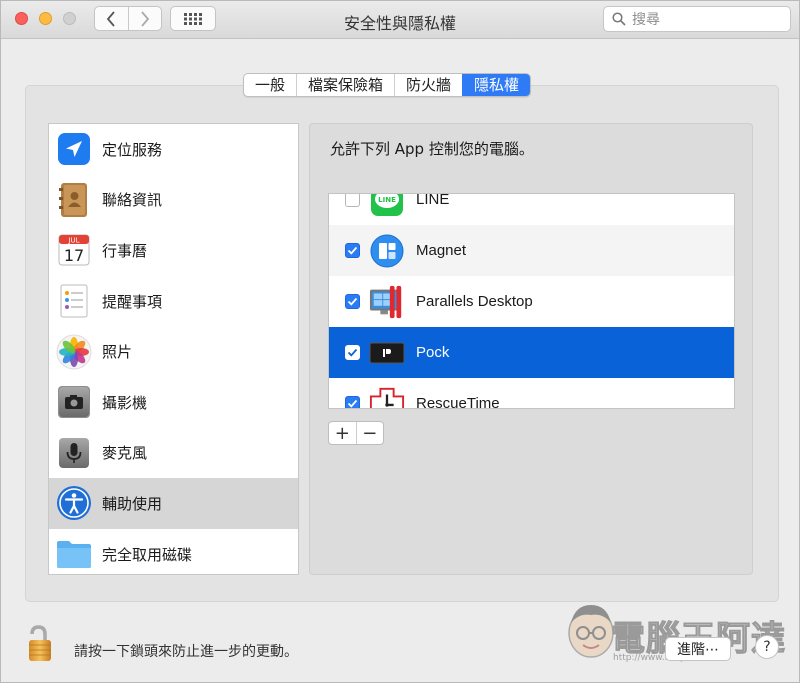  Describe the element at coordinates (767, 647) in the screenshot. I see `help-button: ?` at that location.